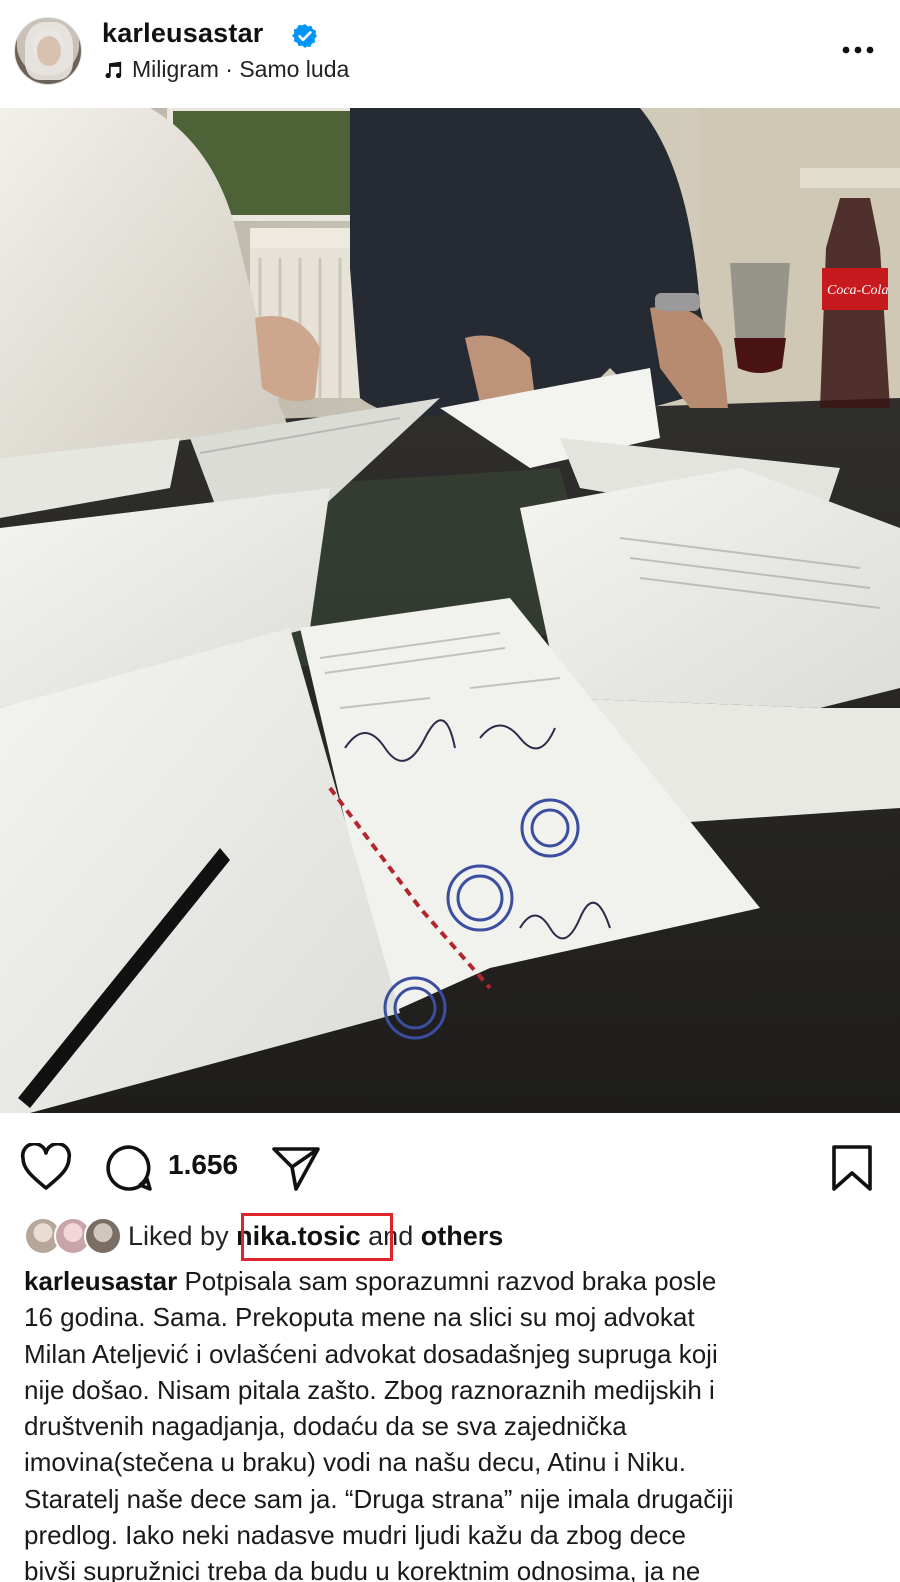 Image resolution: width=900 pixels, height=1582 pixels. What do you see at coordinates (317, 1237) in the screenshot?
I see `highlight-annotation-box` at bounding box center [317, 1237].